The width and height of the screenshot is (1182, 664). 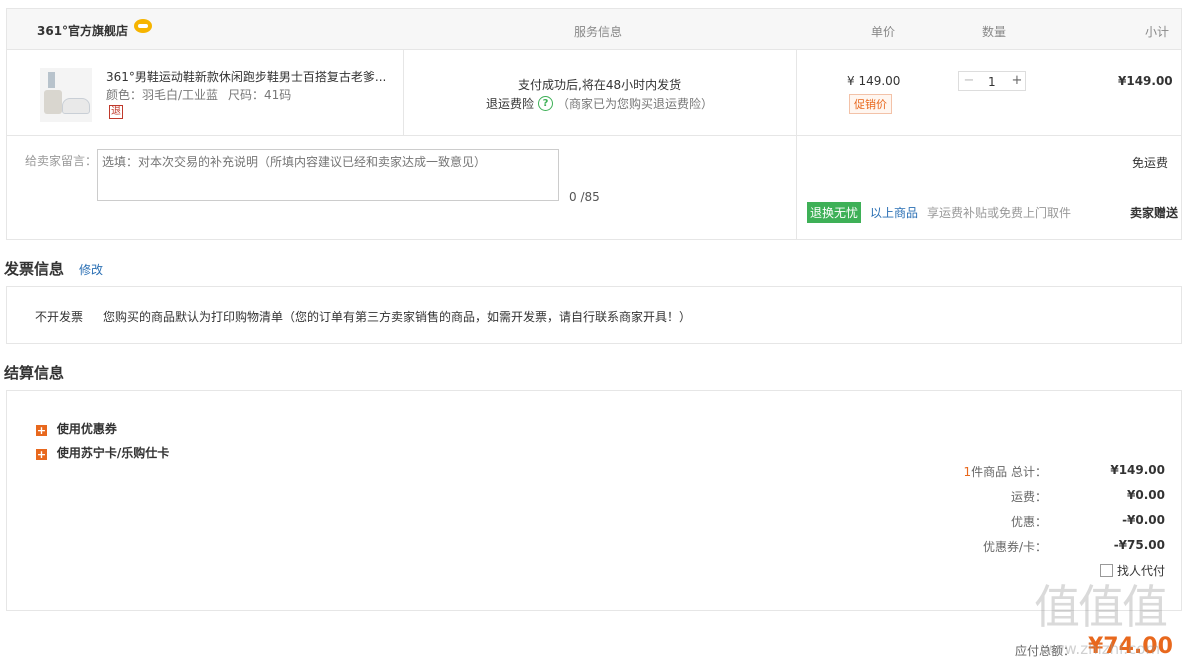 What do you see at coordinates (162, 95) in the screenshot?
I see `product-color: 颜色：羽毛白/工业蓝` at bounding box center [162, 95].